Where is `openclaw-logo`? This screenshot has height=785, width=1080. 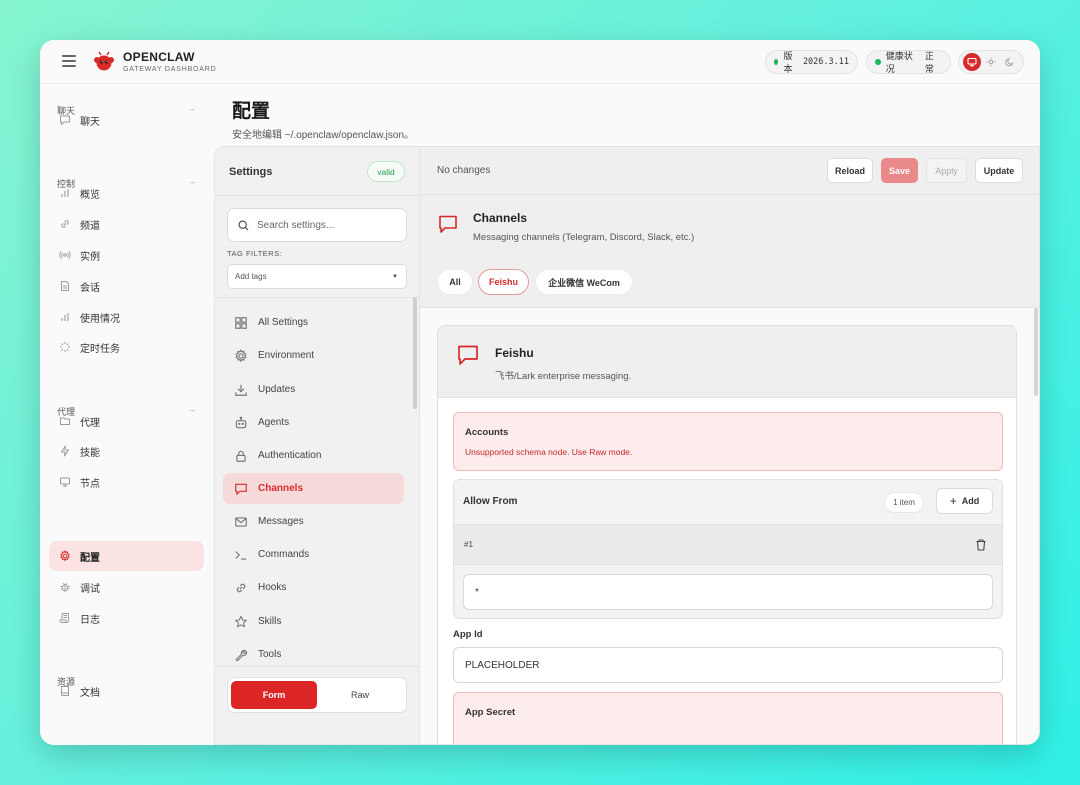
openclaw-logo is located at coordinates (104, 61).